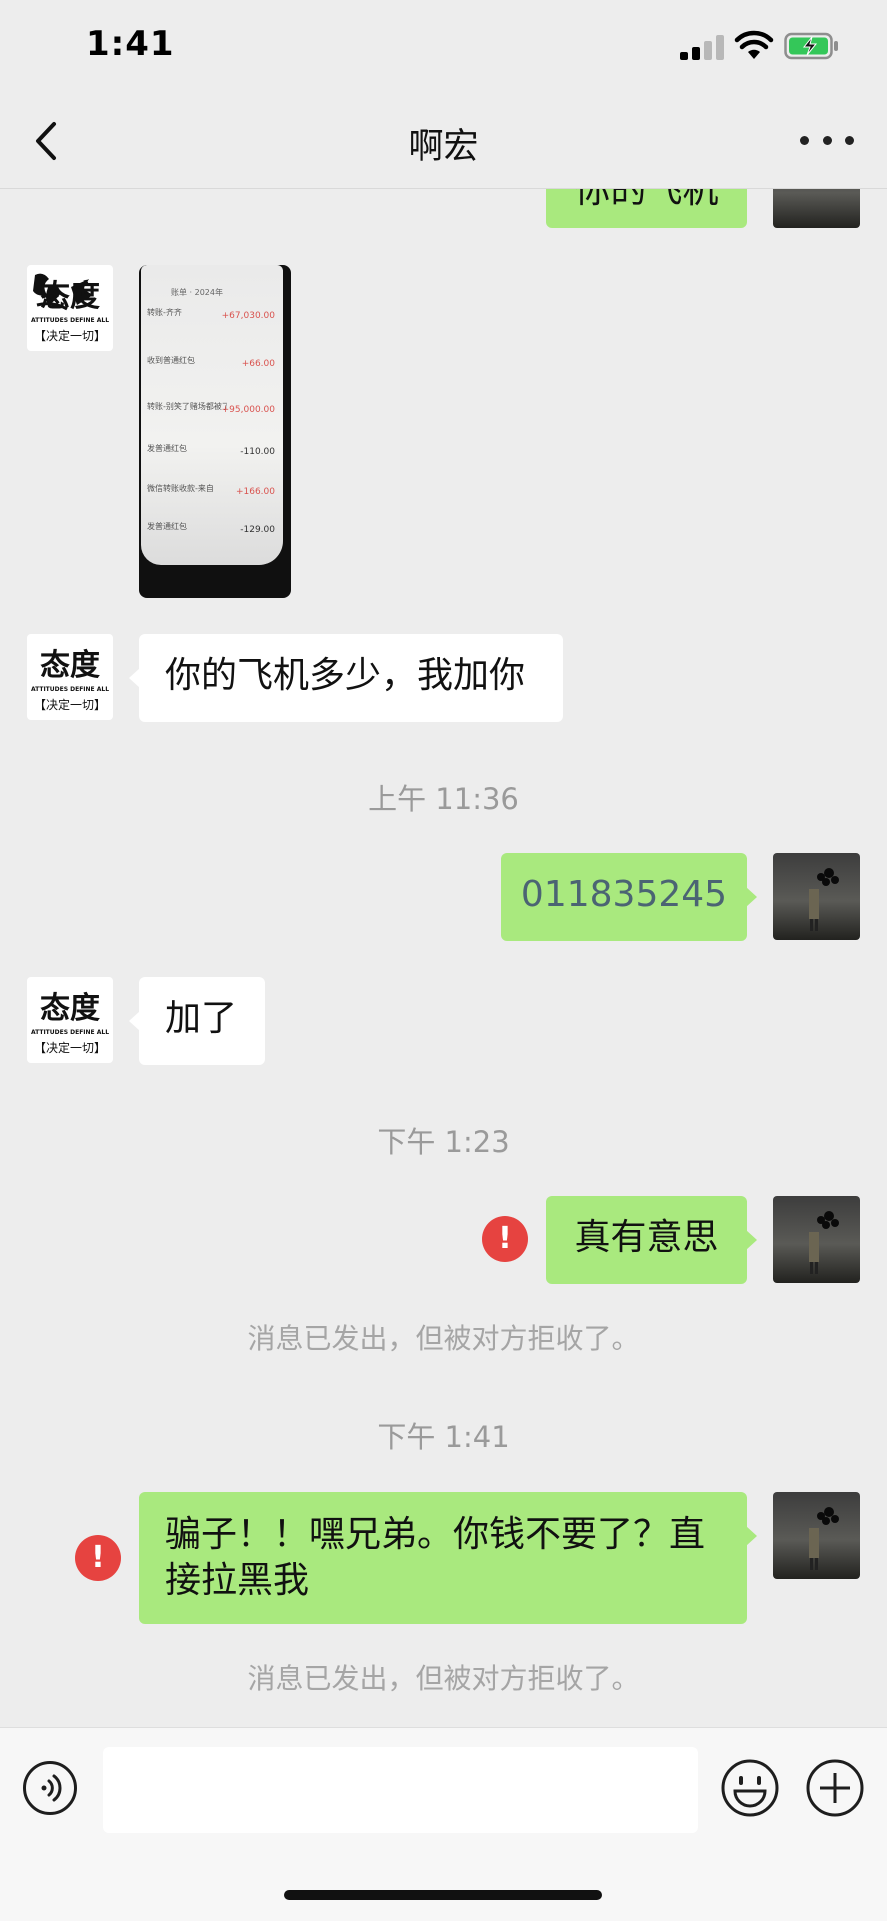 The width and height of the screenshot is (887, 1921). Describe the element at coordinates (248, 316) in the screenshot. I see `photo-row-amount: +67,030.00` at that location.